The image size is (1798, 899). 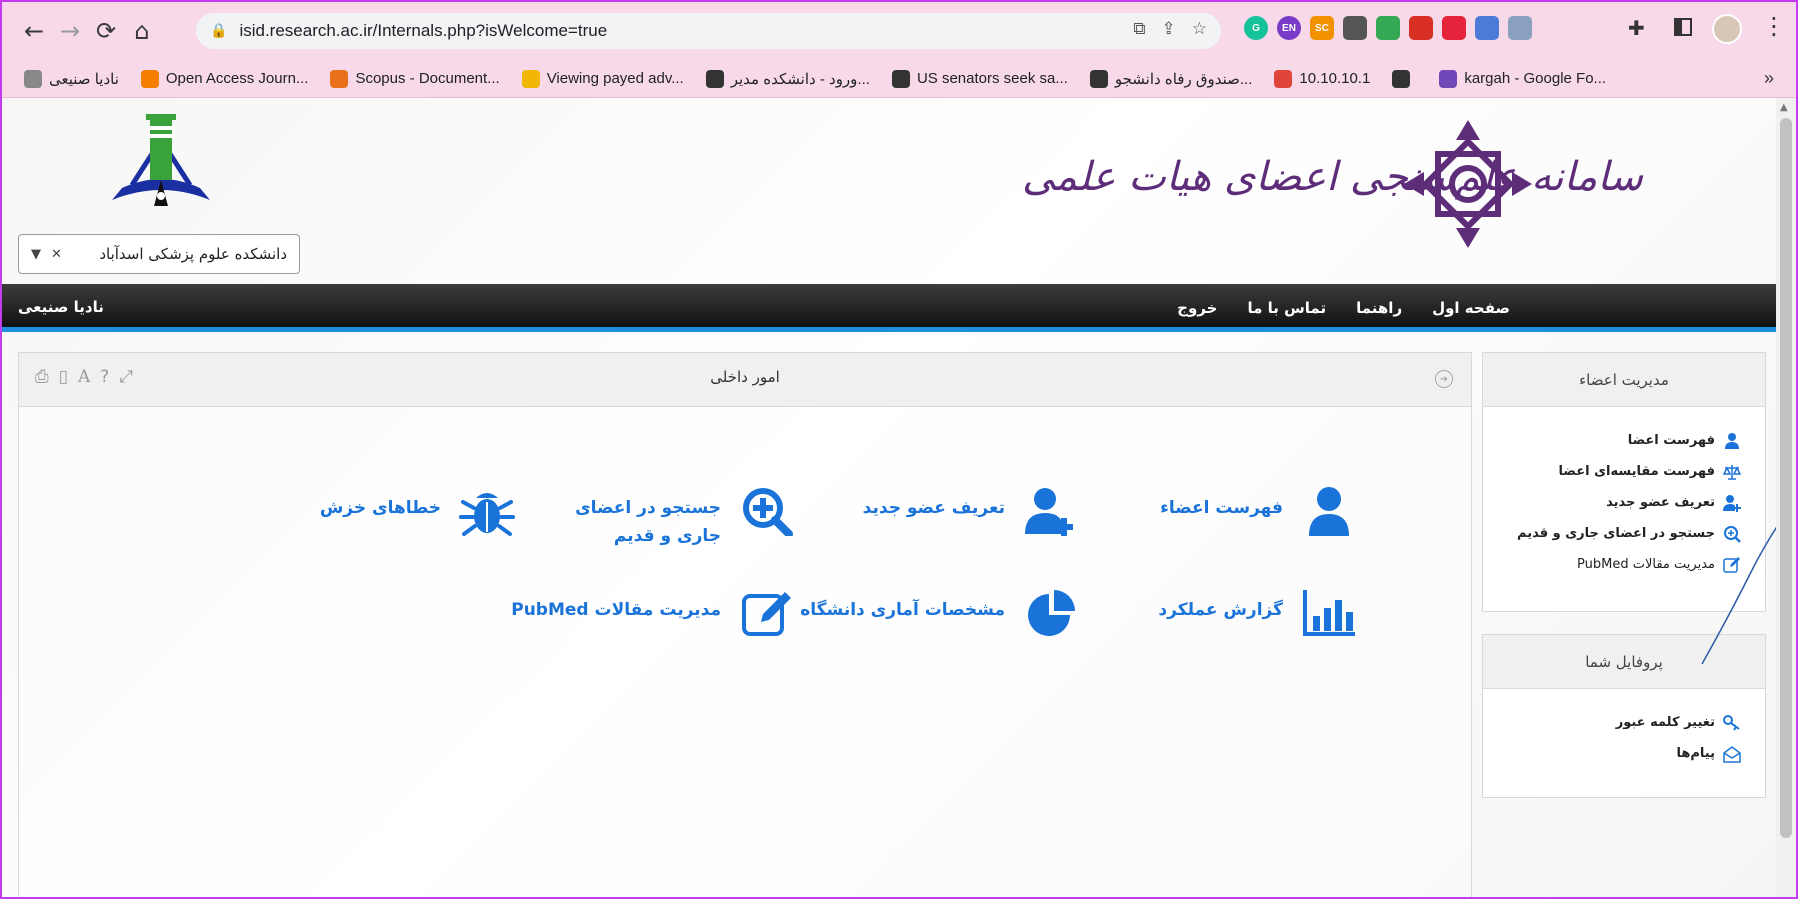 I want to click on arrow-circle-icon: ➜, so click(x=1444, y=379).